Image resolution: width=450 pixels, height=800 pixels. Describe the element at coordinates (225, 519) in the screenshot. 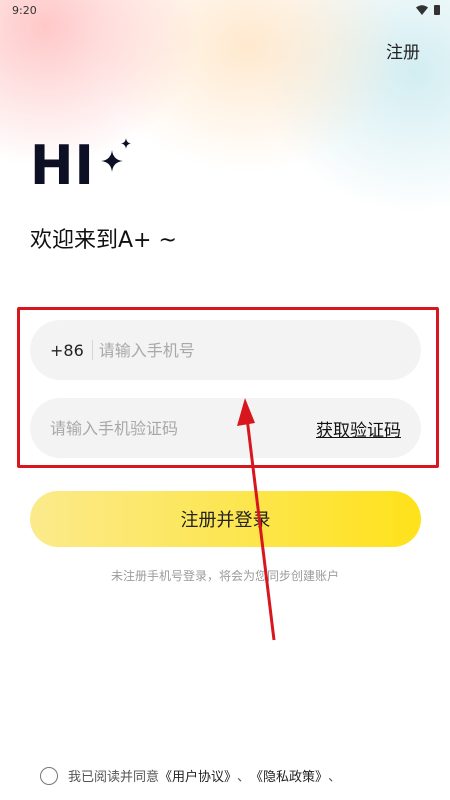

I see `register-login-button: 注册并登录` at that location.